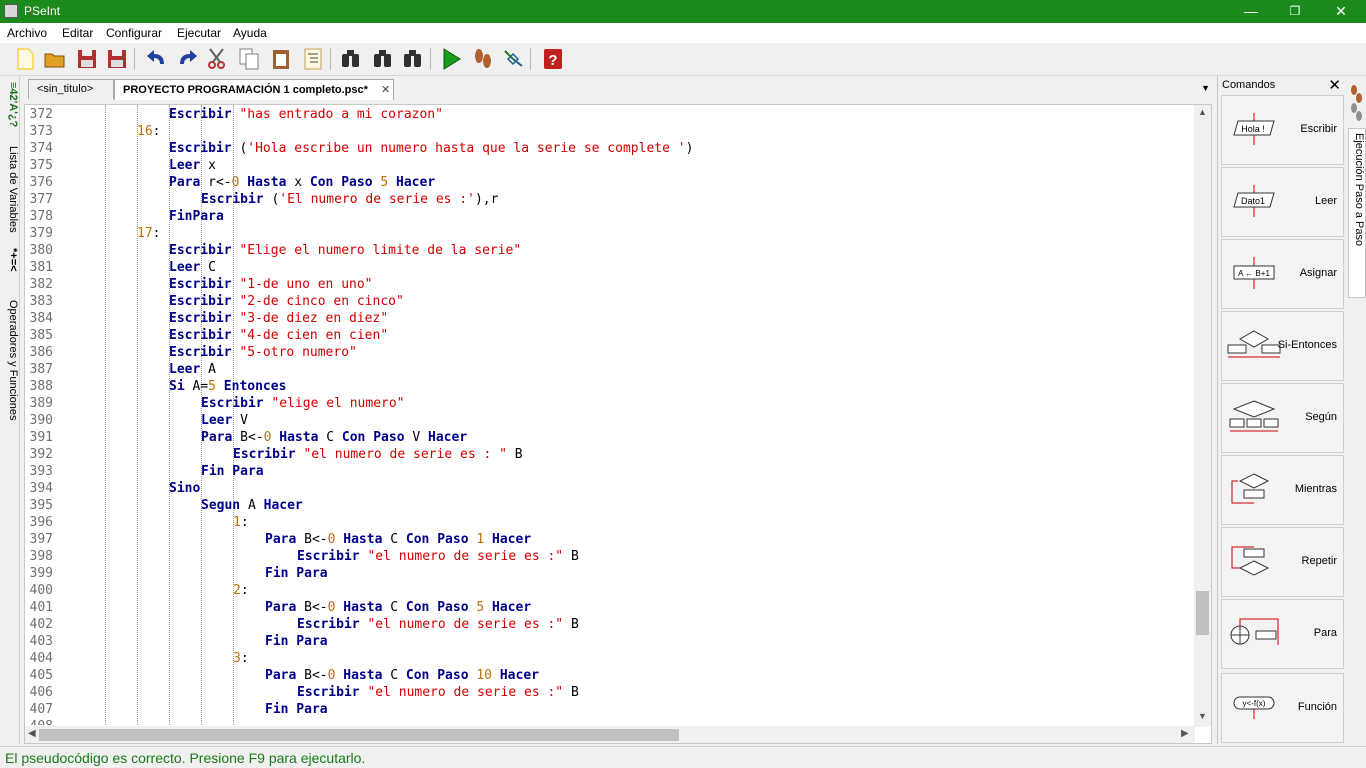 The width and height of the screenshot is (1366, 768). What do you see at coordinates (87, 59) in the screenshot?
I see `save-icon` at bounding box center [87, 59].